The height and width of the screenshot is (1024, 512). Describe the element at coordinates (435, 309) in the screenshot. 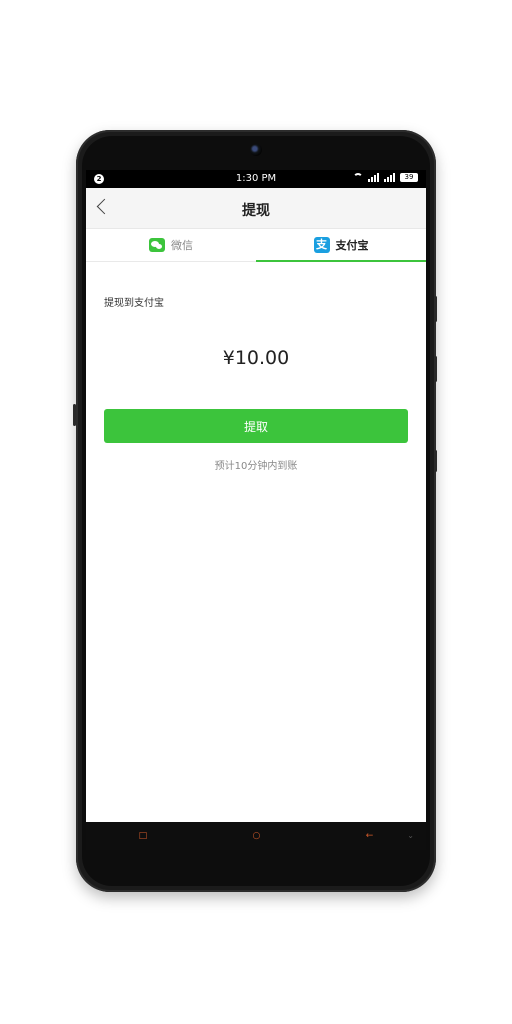

I see `power-button` at that location.